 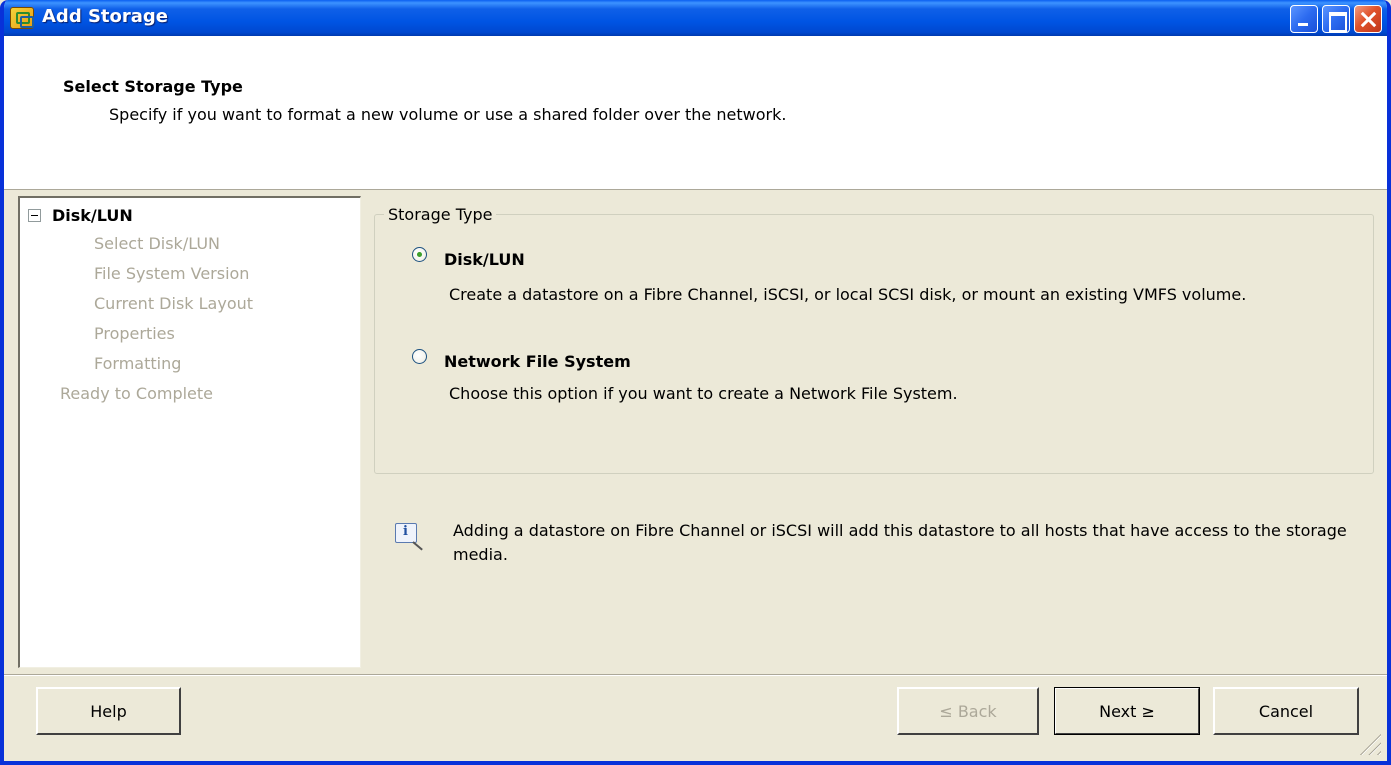 I want to click on nav-item-disk-lun: Disk/LUN, so click(x=80, y=215).